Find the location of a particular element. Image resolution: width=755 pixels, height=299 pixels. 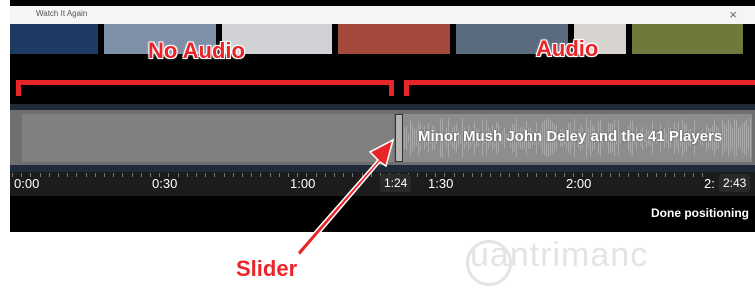

slider-label: Slider is located at coordinates (267, 268).